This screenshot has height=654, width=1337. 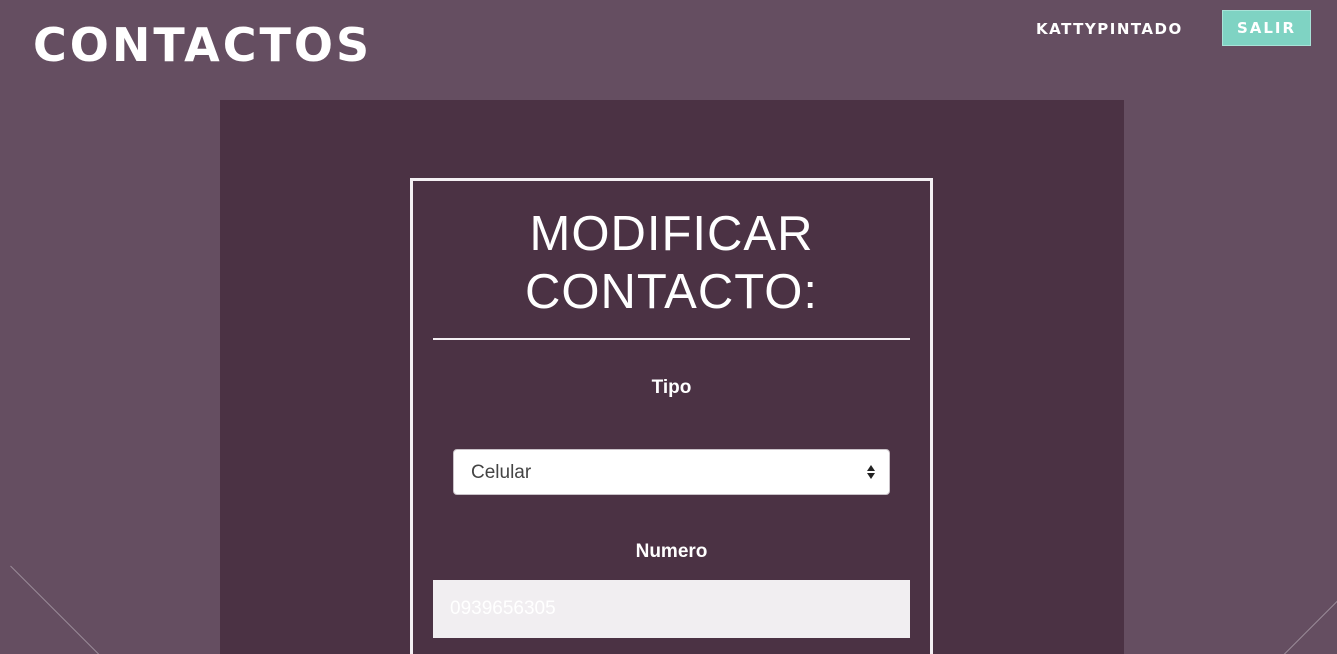 What do you see at coordinates (671, 472) in the screenshot?
I see `tipo-select: Celular` at bounding box center [671, 472].